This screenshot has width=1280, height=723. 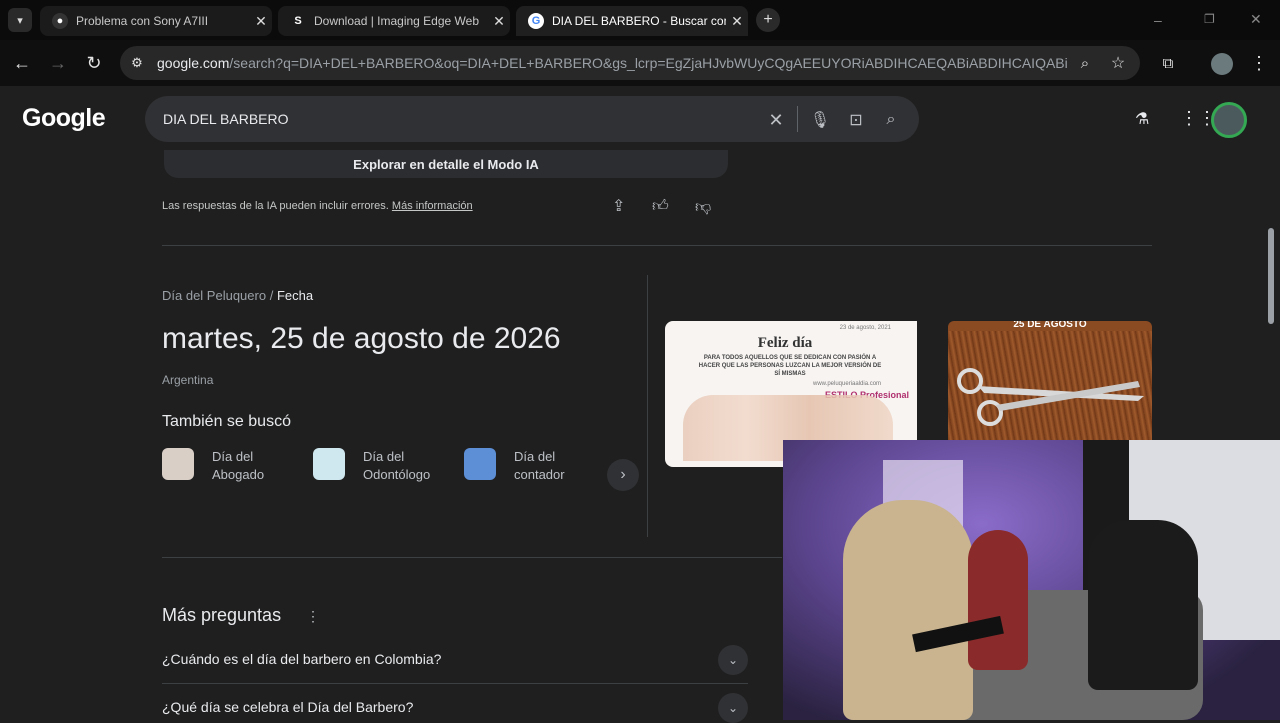 What do you see at coordinates (226, 119) in the screenshot?
I see `search-query: DIA DEL BARBERO` at bounding box center [226, 119].